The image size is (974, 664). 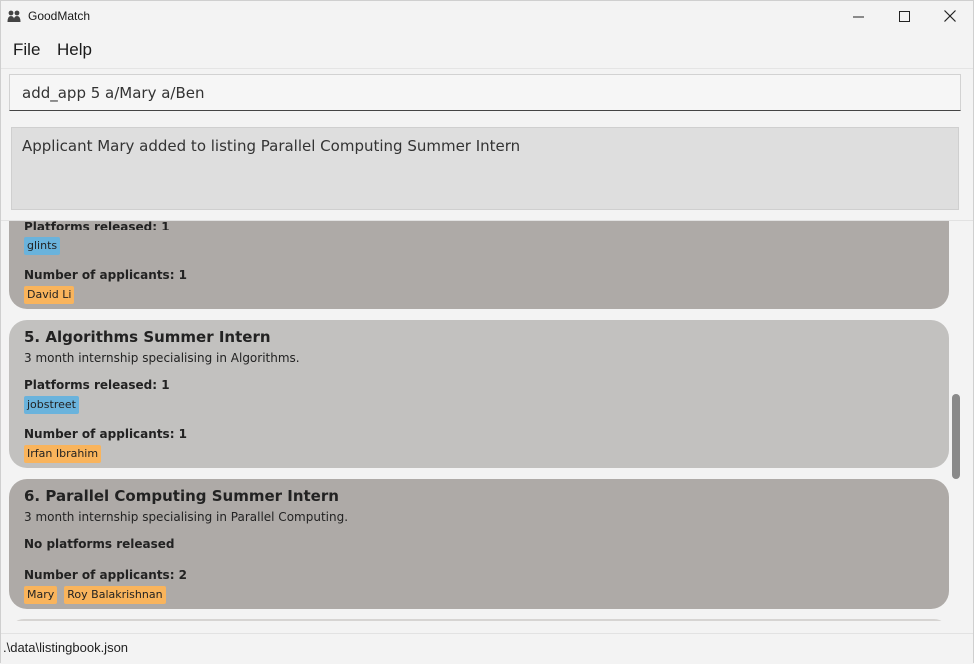 What do you see at coordinates (66, 647) in the screenshot?
I see `save-file-path: .\data\listingbook.json` at bounding box center [66, 647].